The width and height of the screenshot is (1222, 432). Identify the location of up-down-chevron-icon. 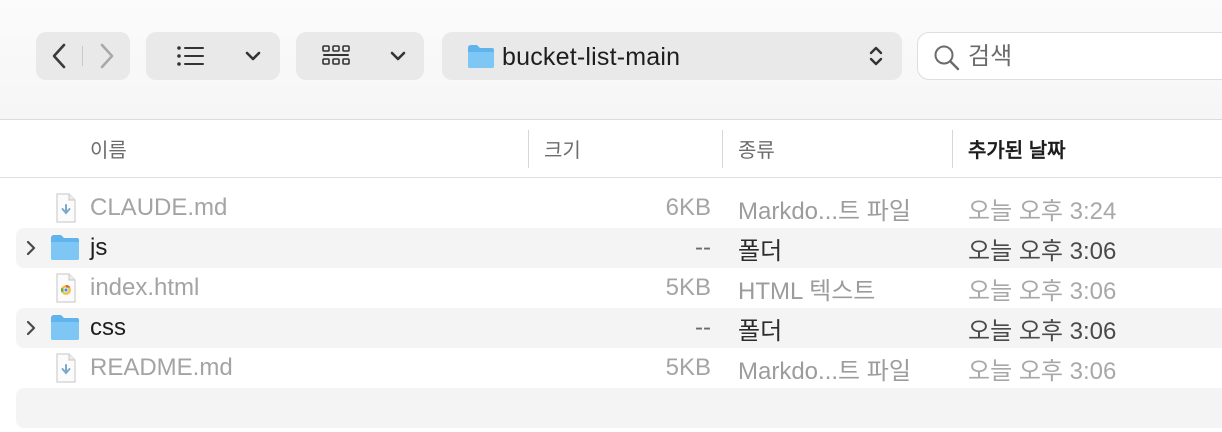
(876, 56).